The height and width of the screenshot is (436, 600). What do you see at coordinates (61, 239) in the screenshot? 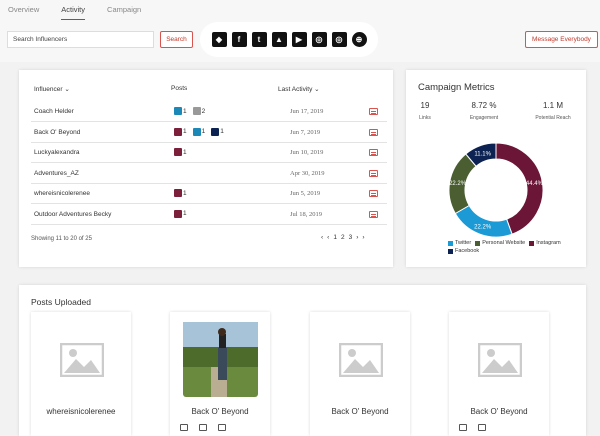
I see `showing-text: Showing 11 to 20 of 25` at bounding box center [61, 239].